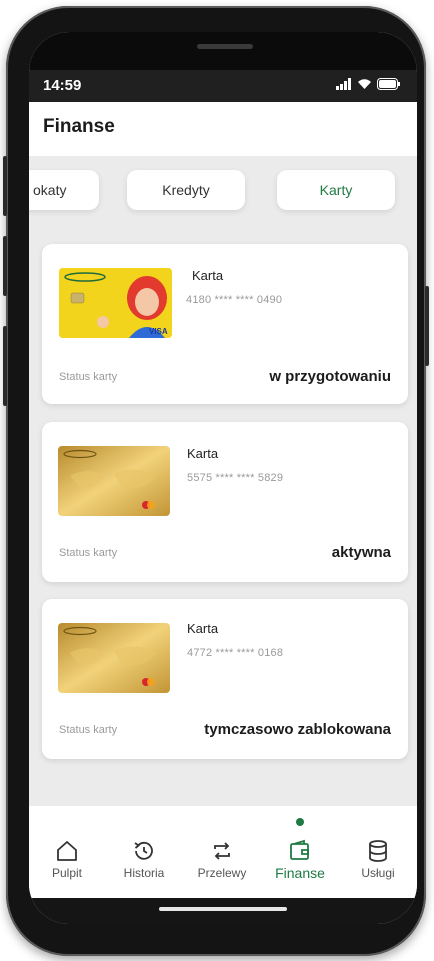 This screenshot has height=961, width=434. Describe the element at coordinates (222, 873) in the screenshot. I see `nav-label: Przelewy` at that location.